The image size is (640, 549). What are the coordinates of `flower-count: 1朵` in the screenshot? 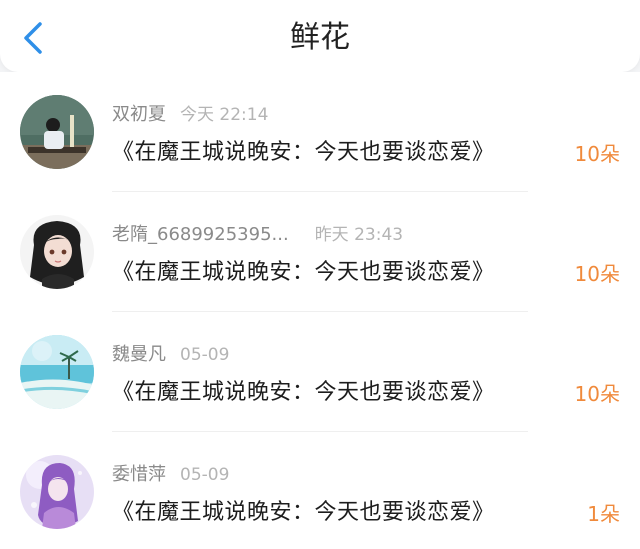 It's located at (603, 514).